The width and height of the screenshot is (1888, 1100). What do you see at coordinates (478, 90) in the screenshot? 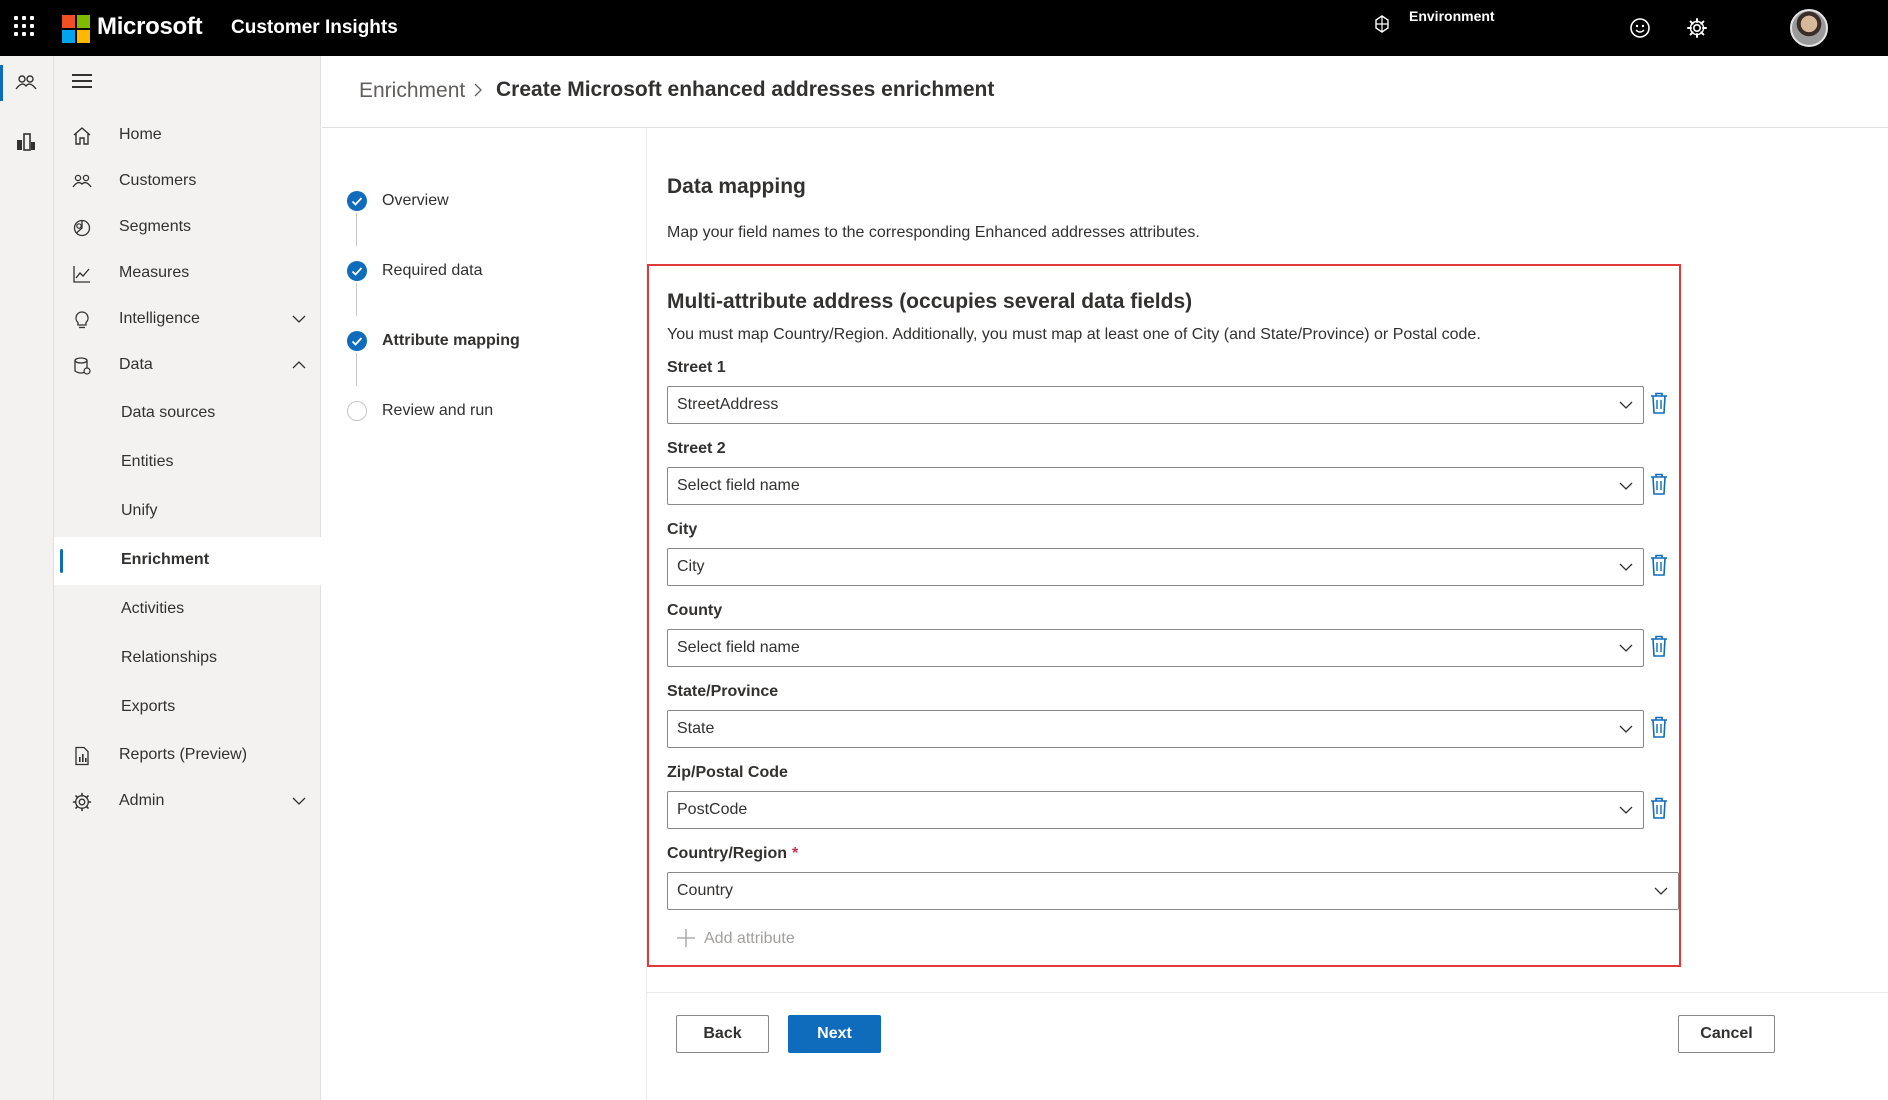
I see `chevron-right-icon` at bounding box center [478, 90].